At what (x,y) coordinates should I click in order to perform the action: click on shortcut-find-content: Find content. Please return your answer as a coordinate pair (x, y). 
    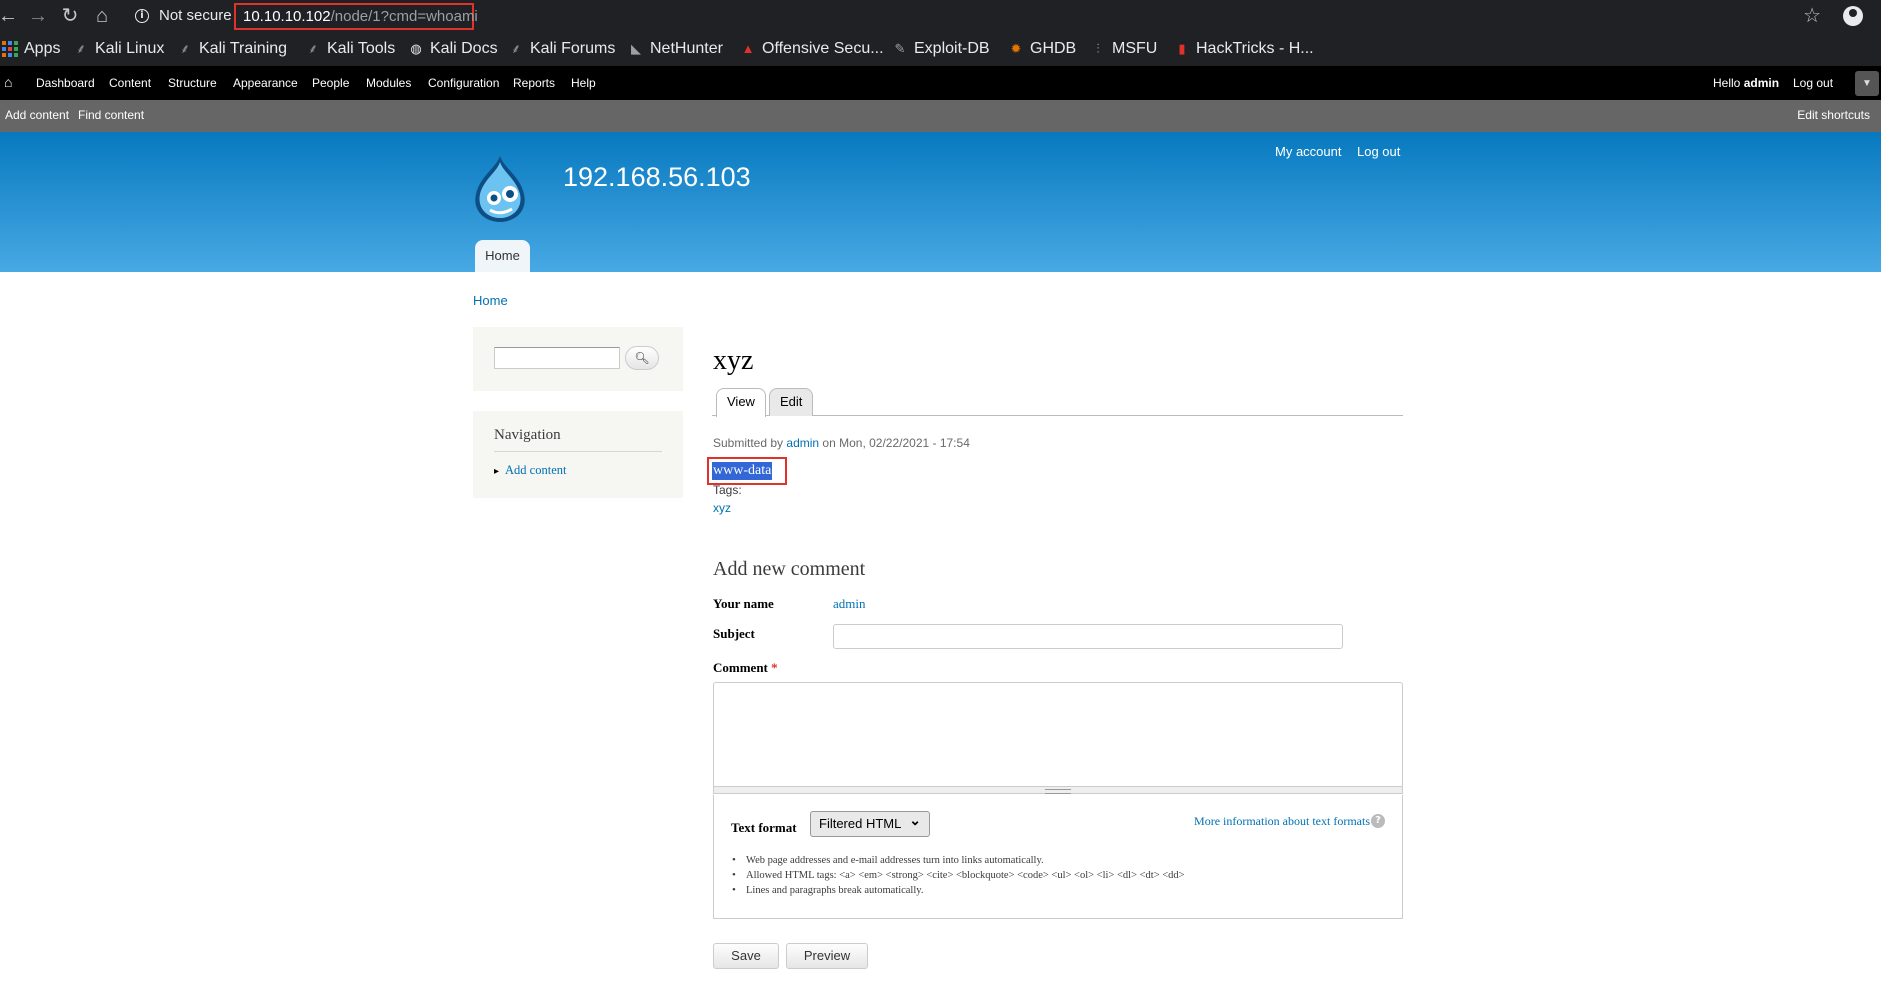
    Looking at the image, I should click on (111, 115).